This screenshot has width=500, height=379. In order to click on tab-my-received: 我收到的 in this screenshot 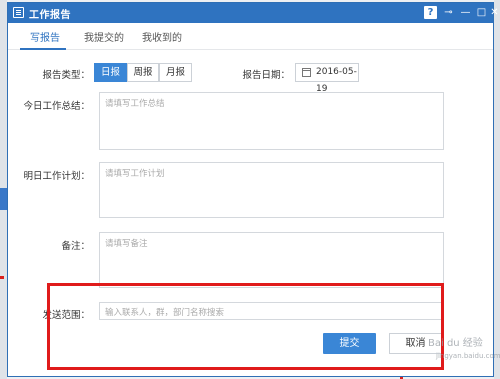, I will do `click(162, 36)`.